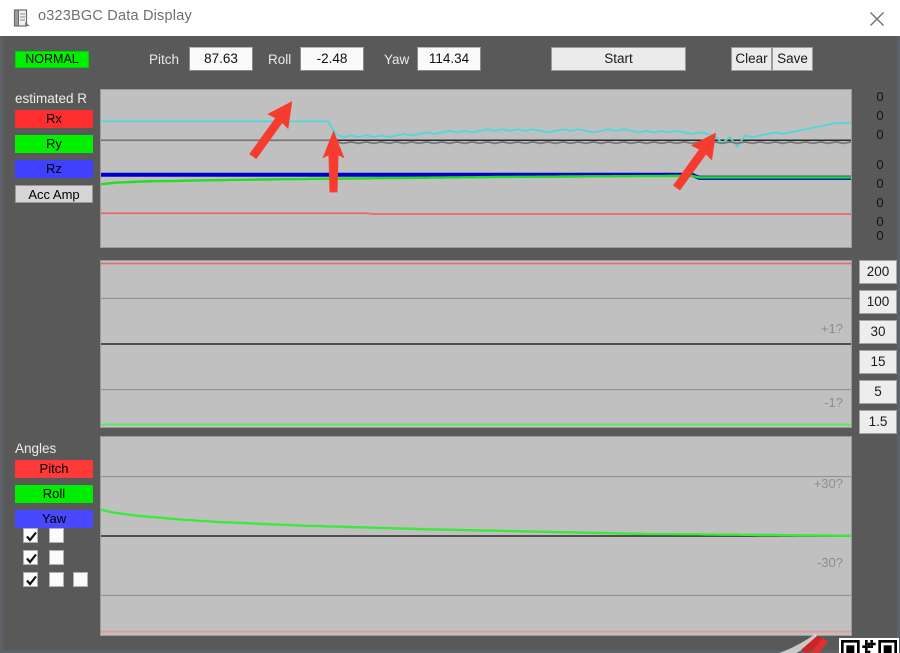 This screenshot has height=653, width=900. Describe the element at coordinates (880, 235) in the screenshot. I see `zero-label-7: 0` at that location.